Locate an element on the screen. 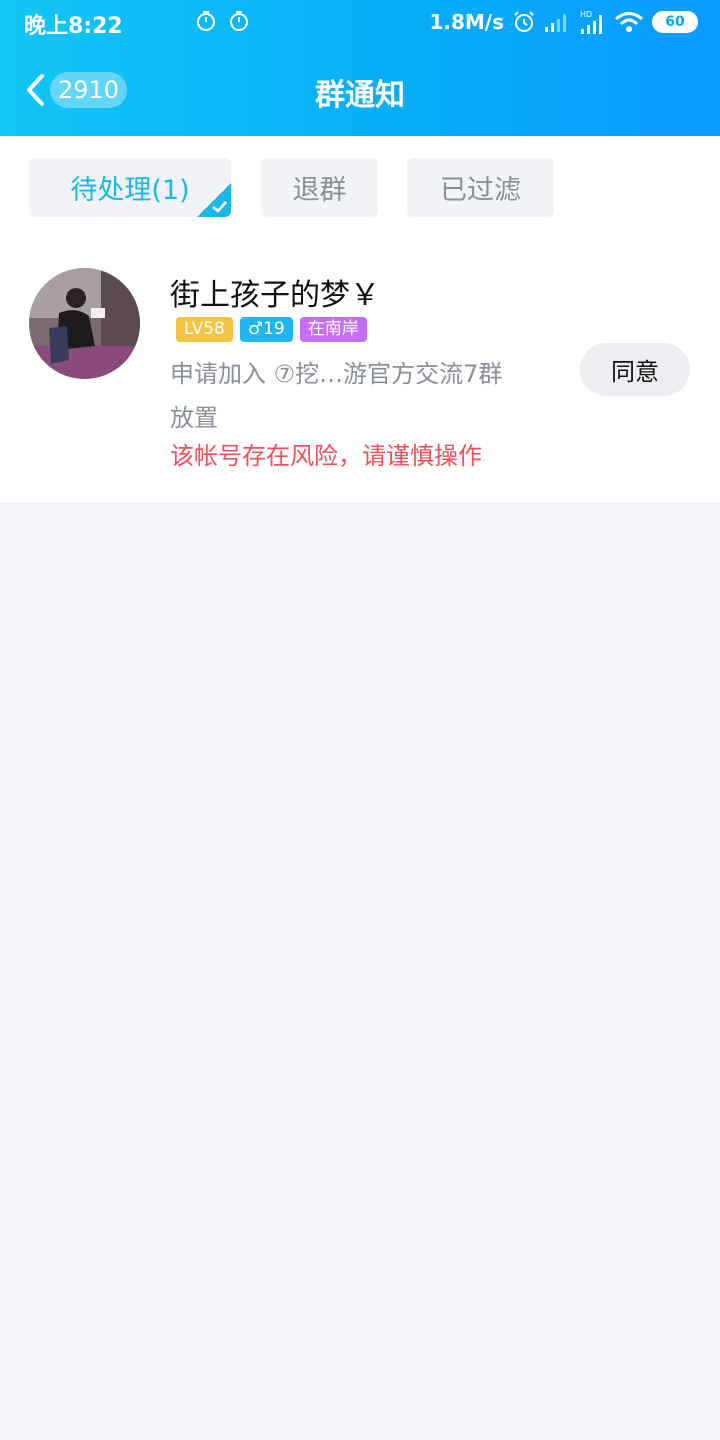 This screenshot has height=1440, width=720. selected-check-icon is located at coordinates (214, 200).